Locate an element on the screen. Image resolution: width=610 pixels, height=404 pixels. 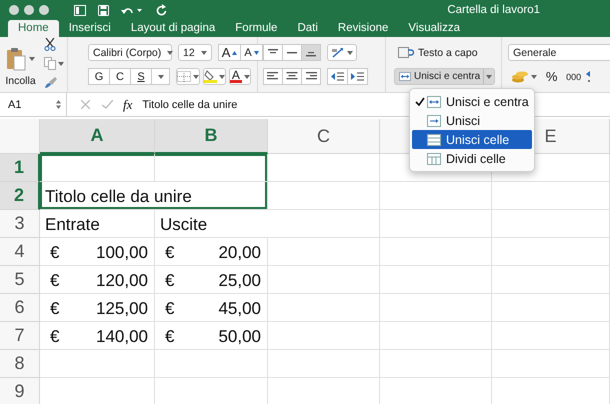
shrink-font-button: A is located at coordinates (251, 52).